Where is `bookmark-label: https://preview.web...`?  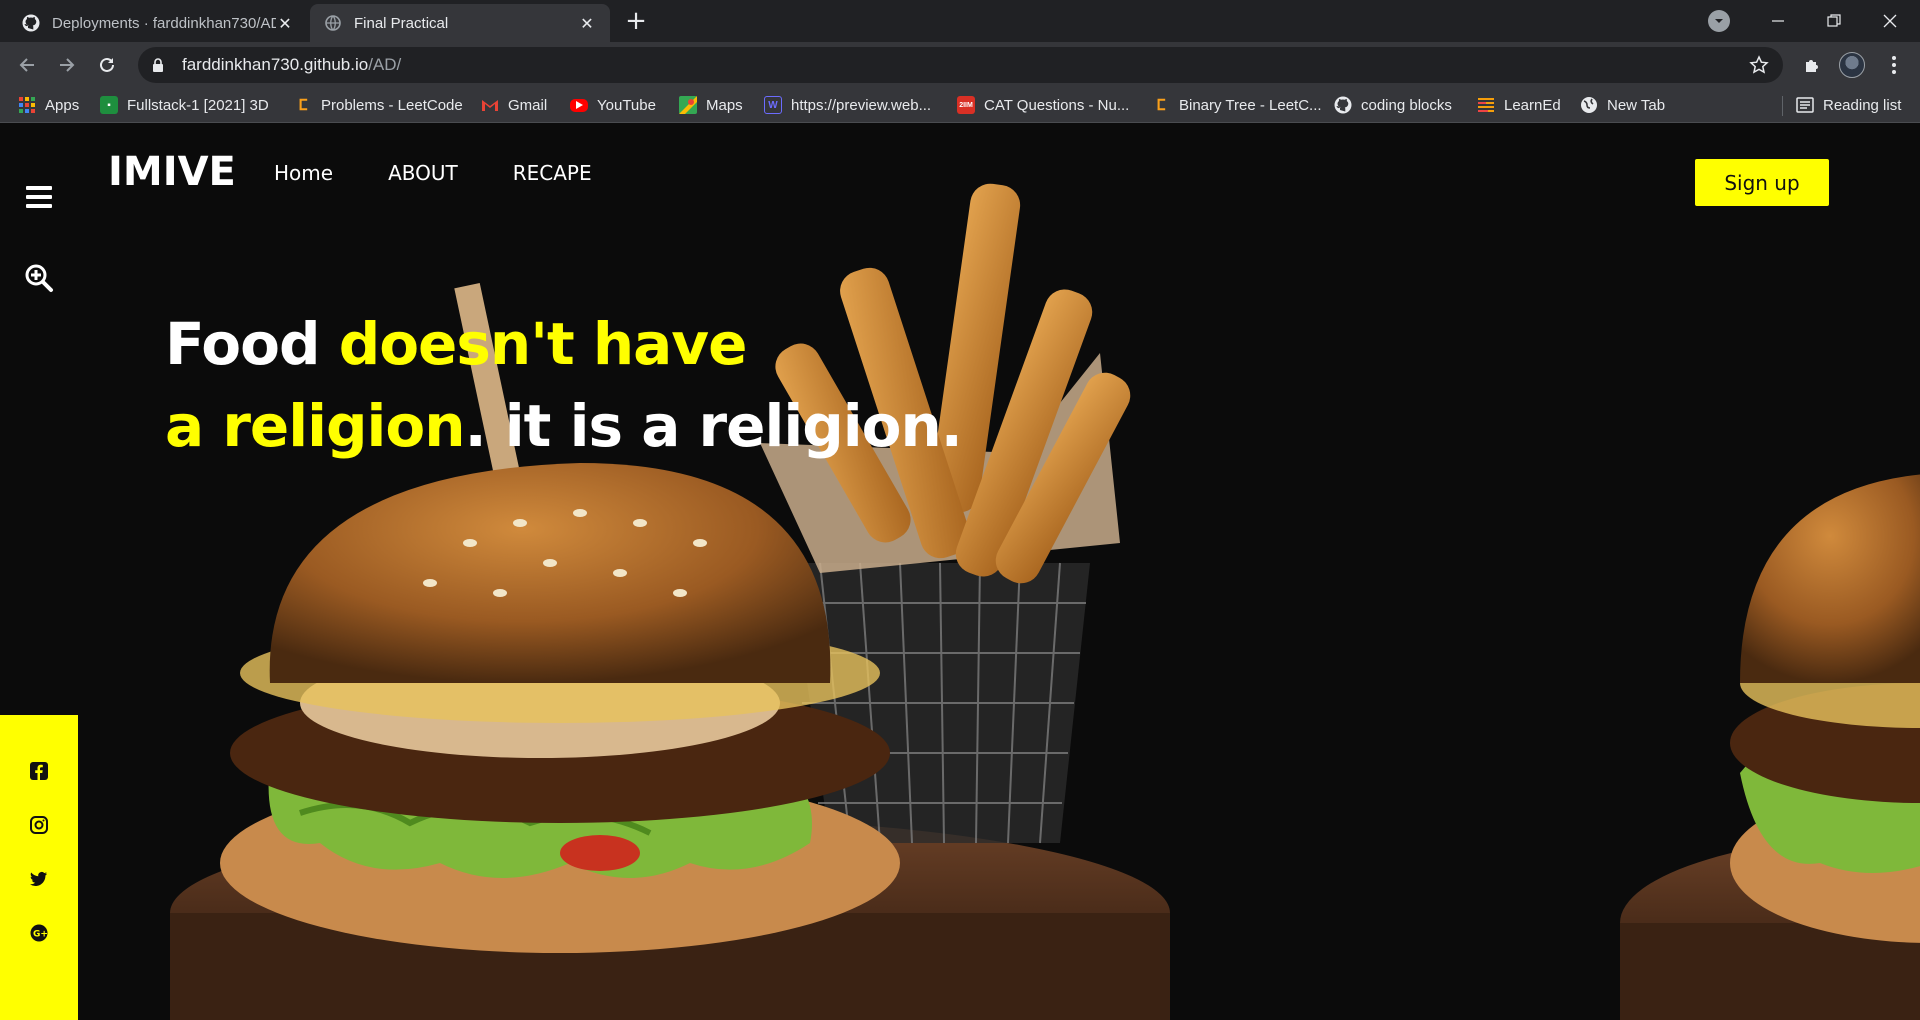 bookmark-label: https://preview.web... is located at coordinates (861, 105).